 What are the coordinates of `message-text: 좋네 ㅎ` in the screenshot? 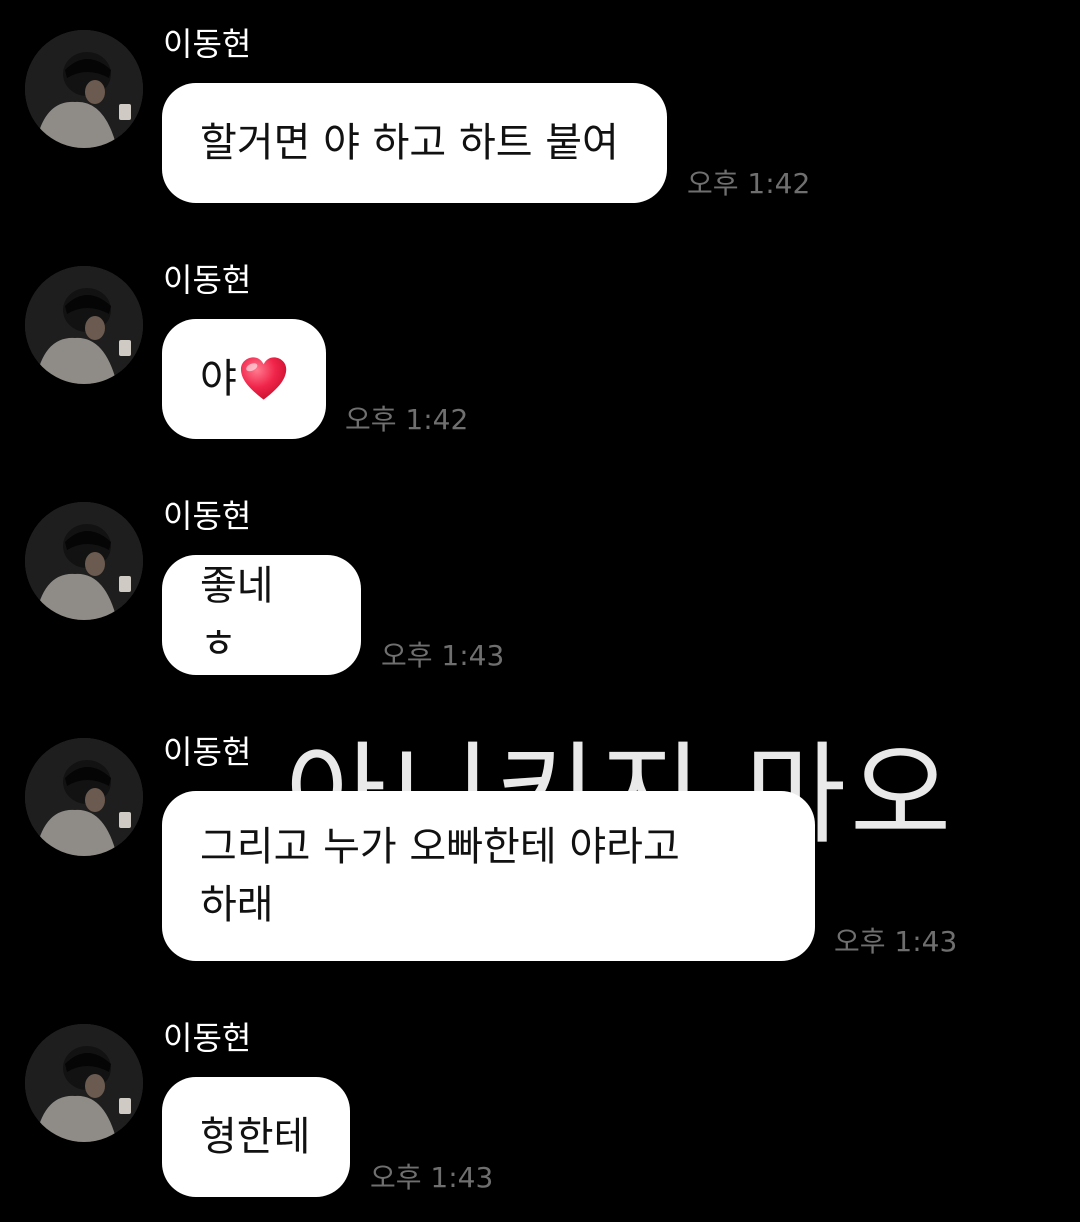 It's located at (237, 615).